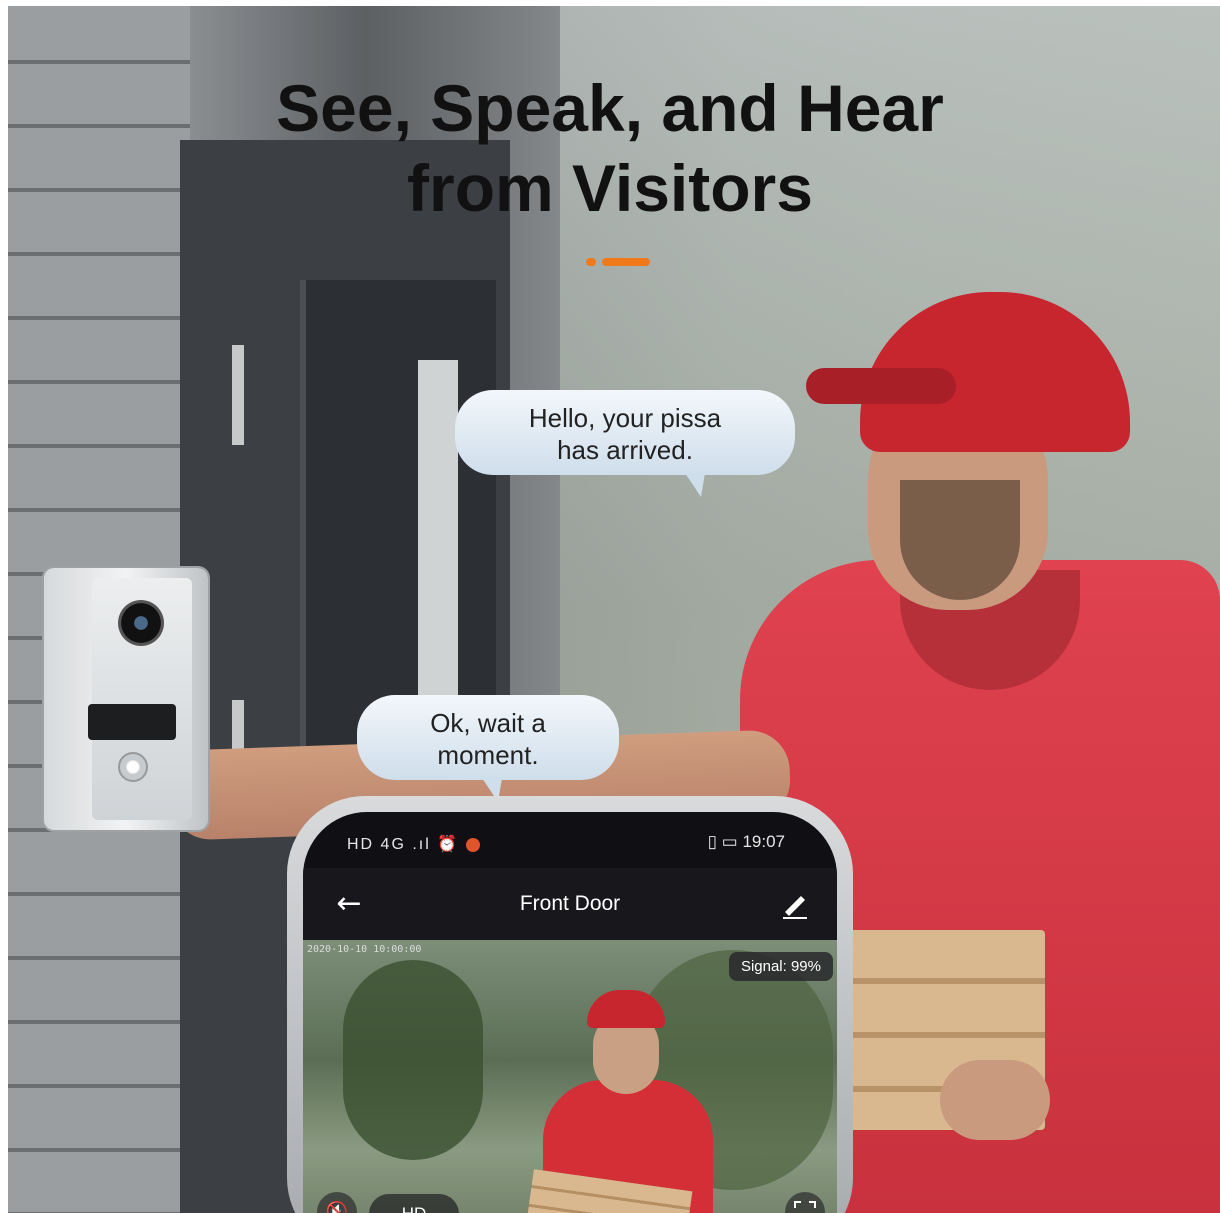  What do you see at coordinates (133, 767) in the screenshot?
I see `doorbell-button` at bounding box center [133, 767].